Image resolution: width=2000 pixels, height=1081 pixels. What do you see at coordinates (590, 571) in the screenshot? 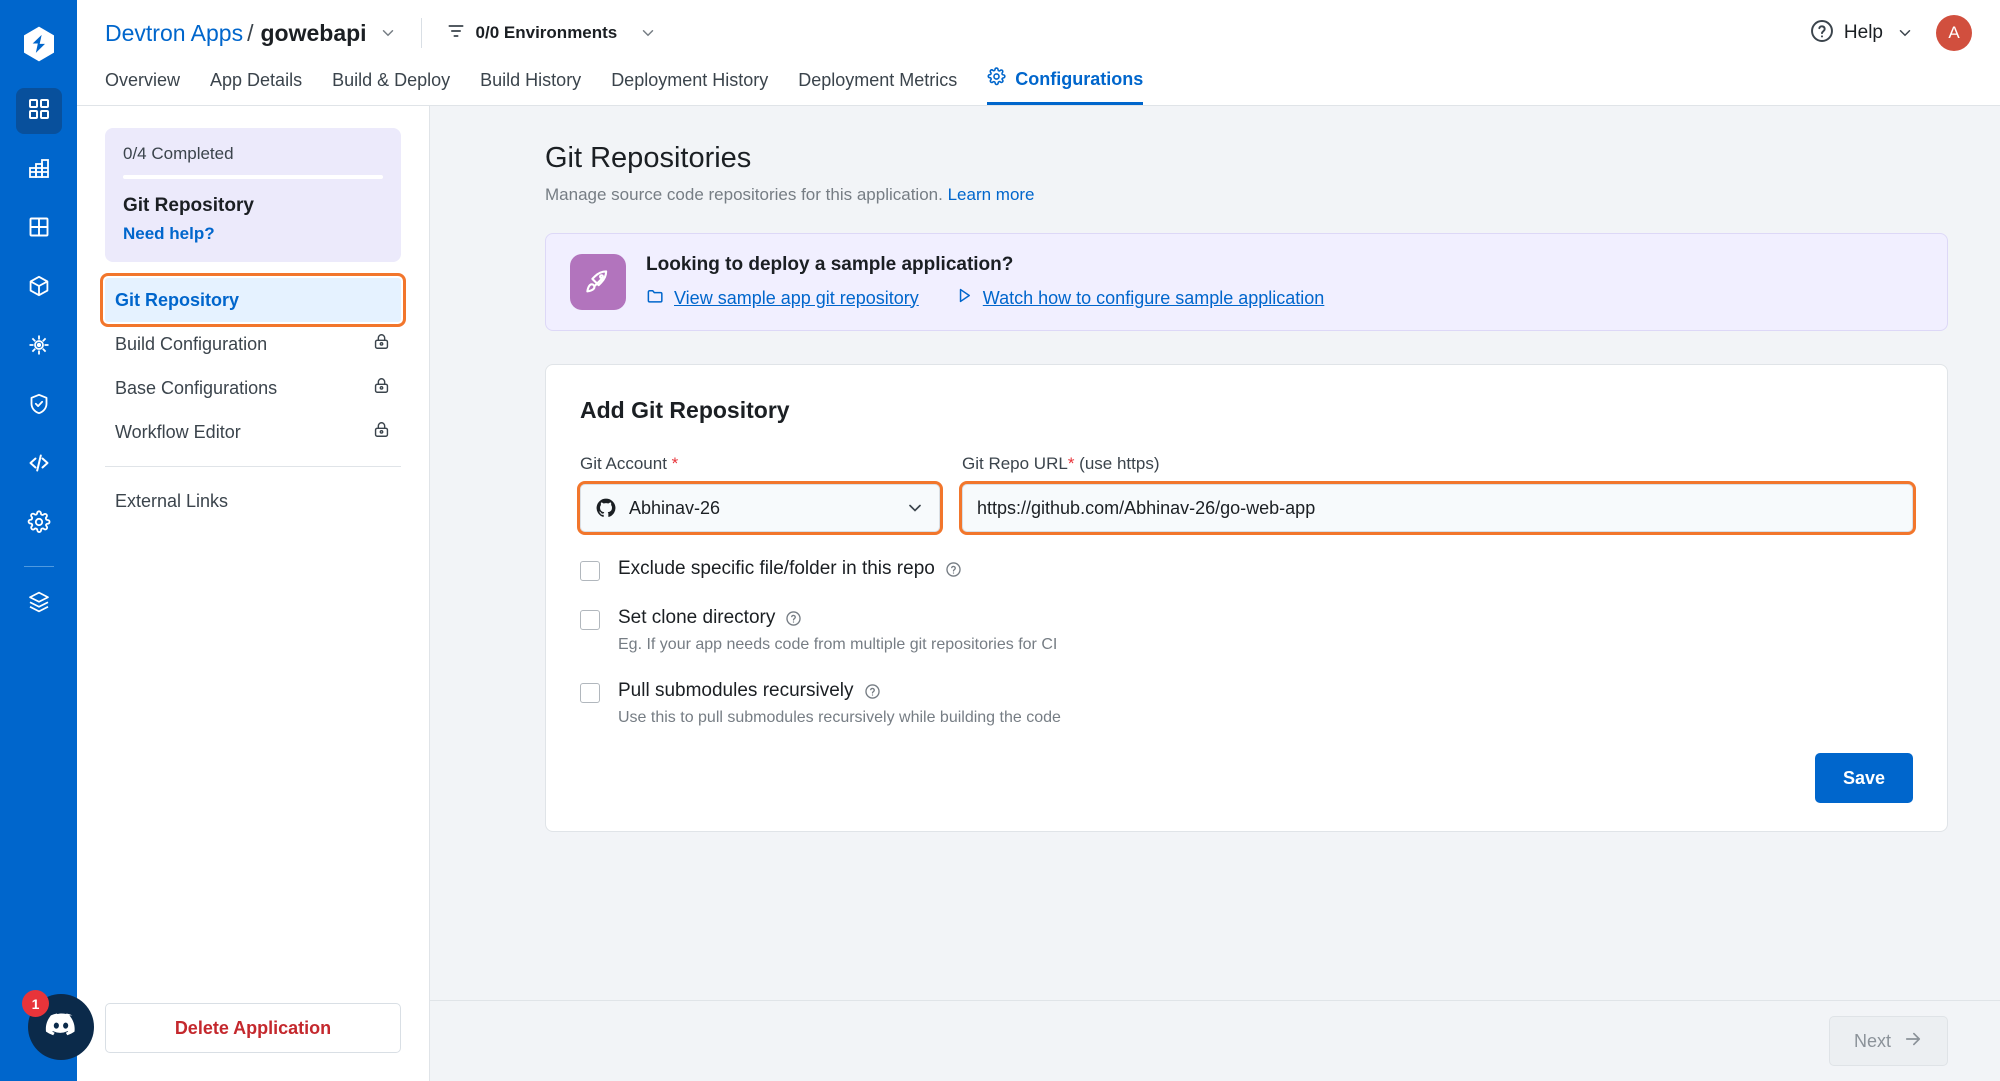
I see `exclude-files-checkbox` at bounding box center [590, 571].